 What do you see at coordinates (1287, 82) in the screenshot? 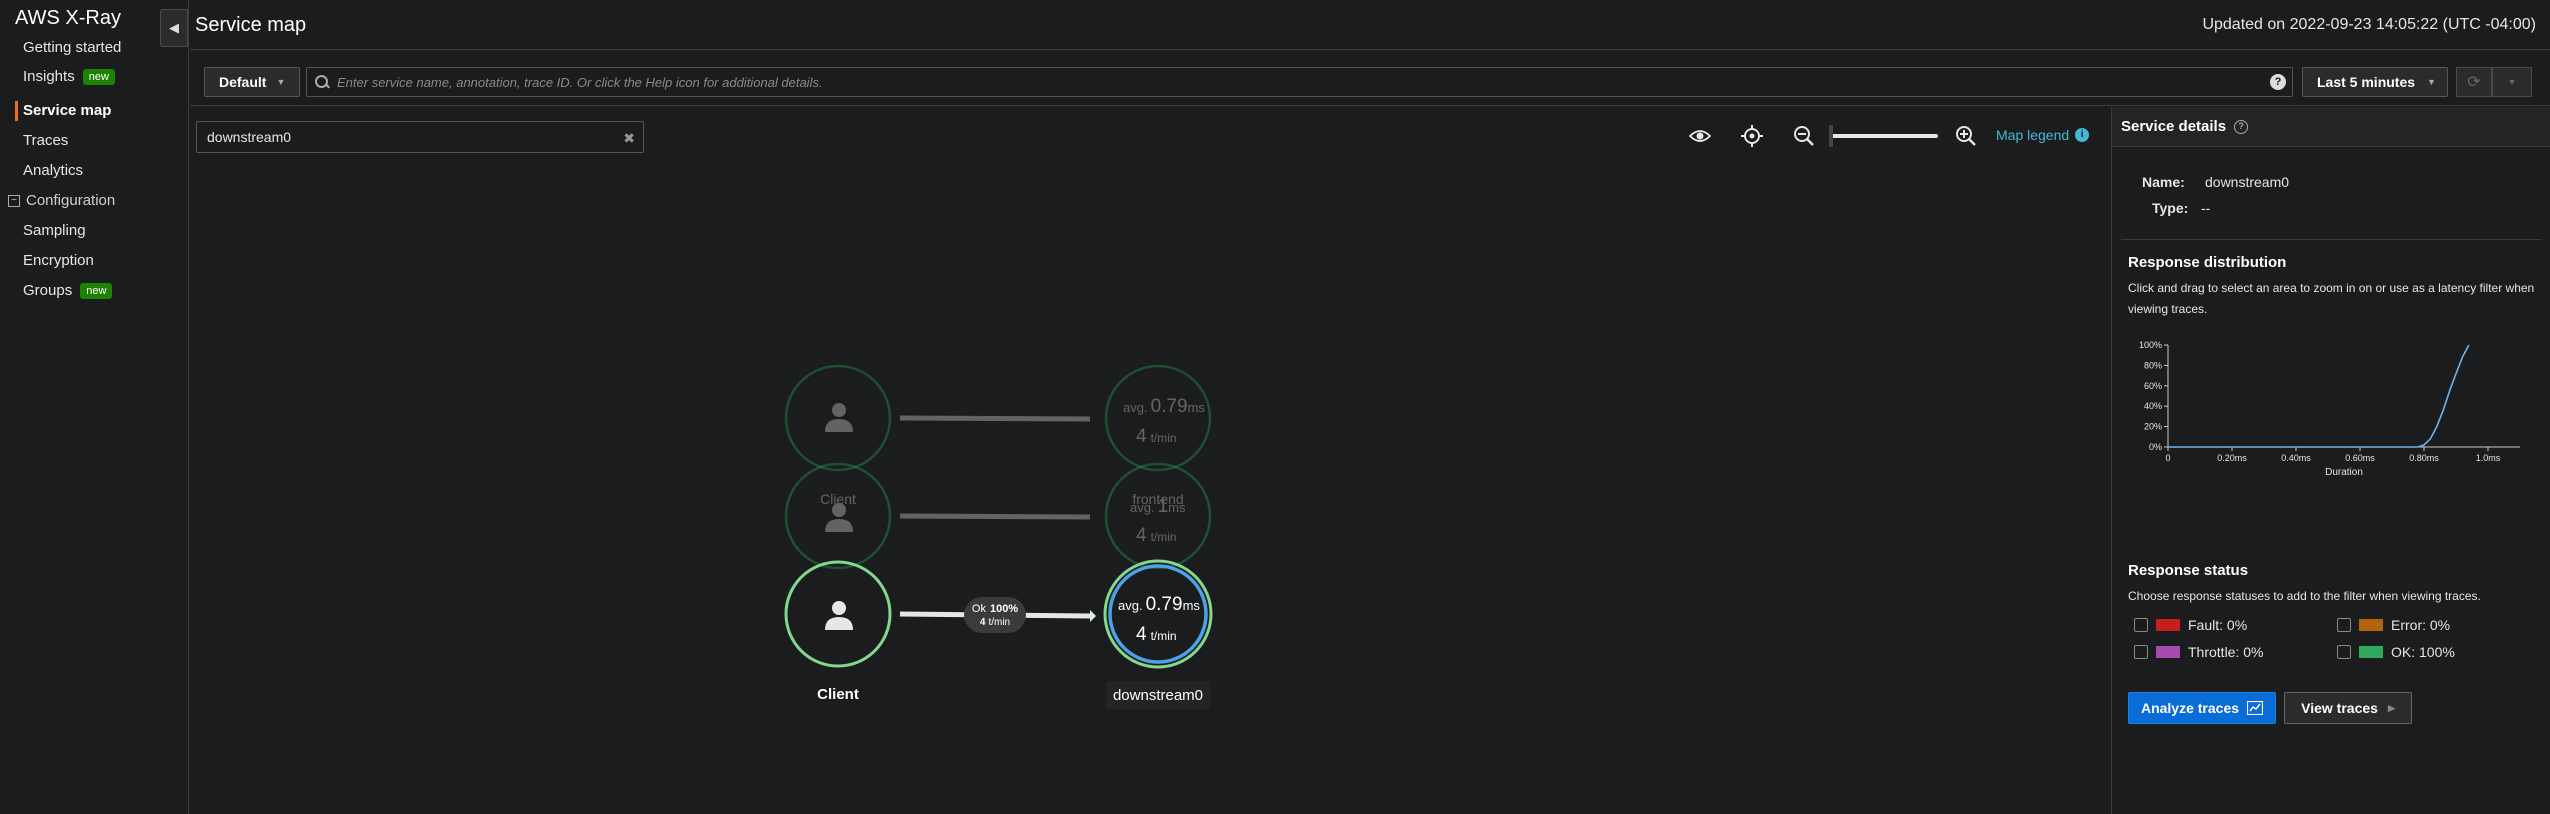
I see `filter-expression-input` at bounding box center [1287, 82].